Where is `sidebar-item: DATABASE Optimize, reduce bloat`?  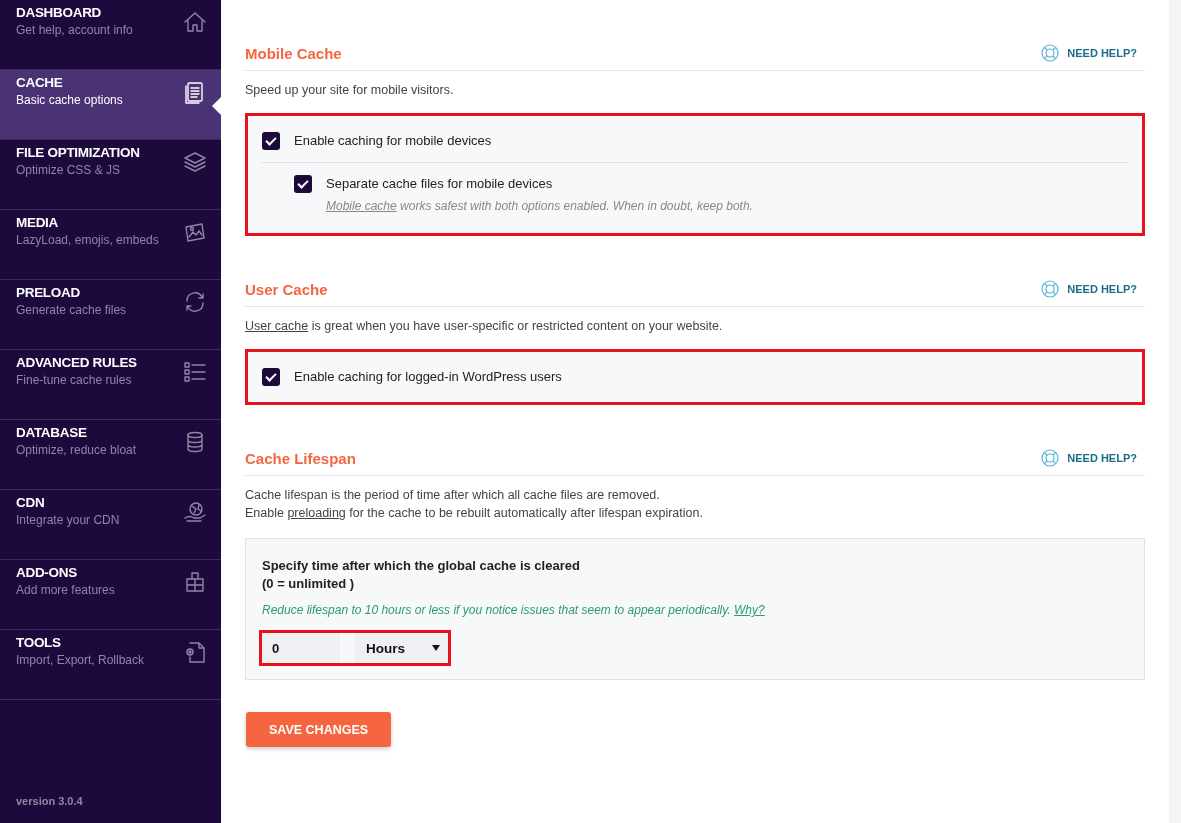 sidebar-item: DATABASE Optimize, reduce bloat is located at coordinates (110, 455).